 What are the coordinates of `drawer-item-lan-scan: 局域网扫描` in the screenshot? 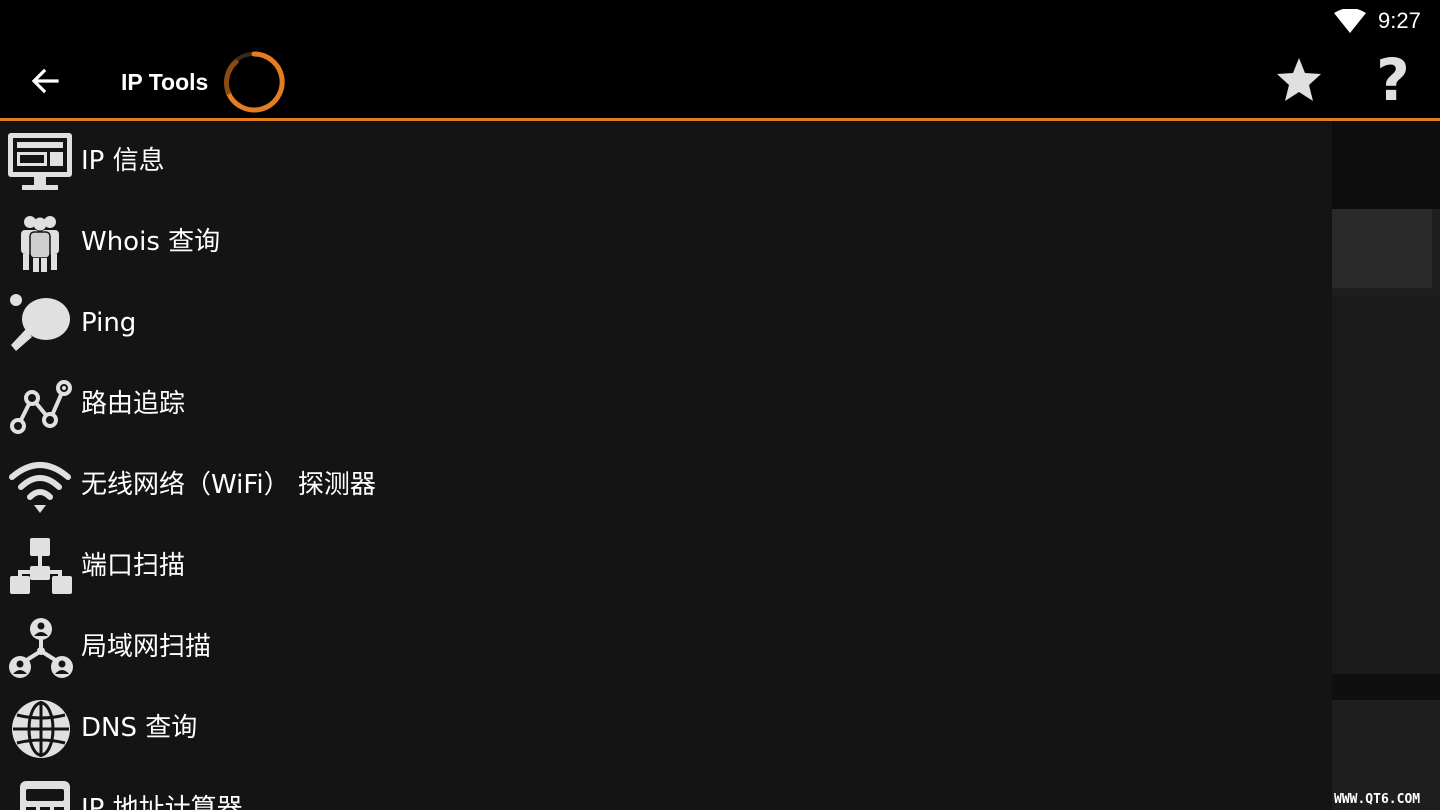 It's located at (666, 647).